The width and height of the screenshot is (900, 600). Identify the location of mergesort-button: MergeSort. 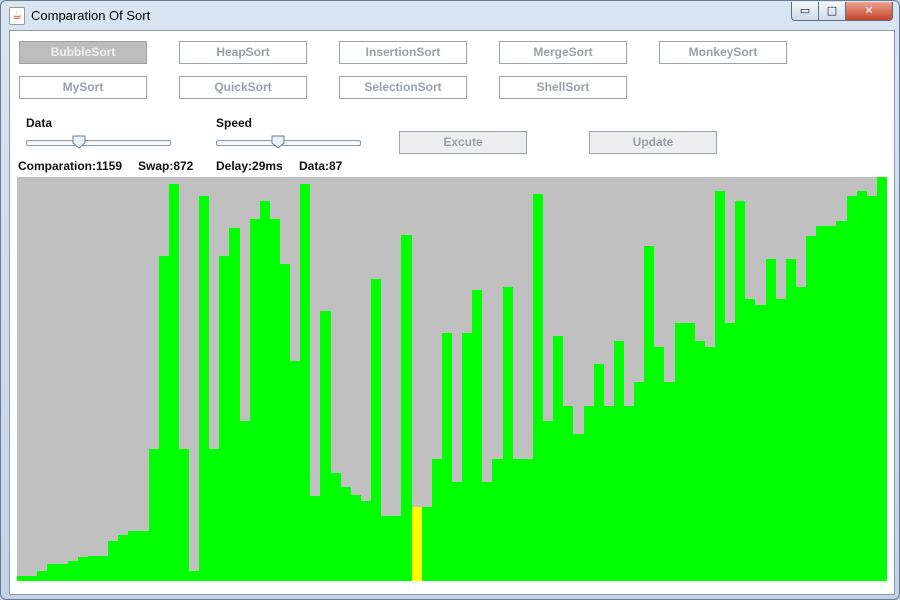
(563, 52).